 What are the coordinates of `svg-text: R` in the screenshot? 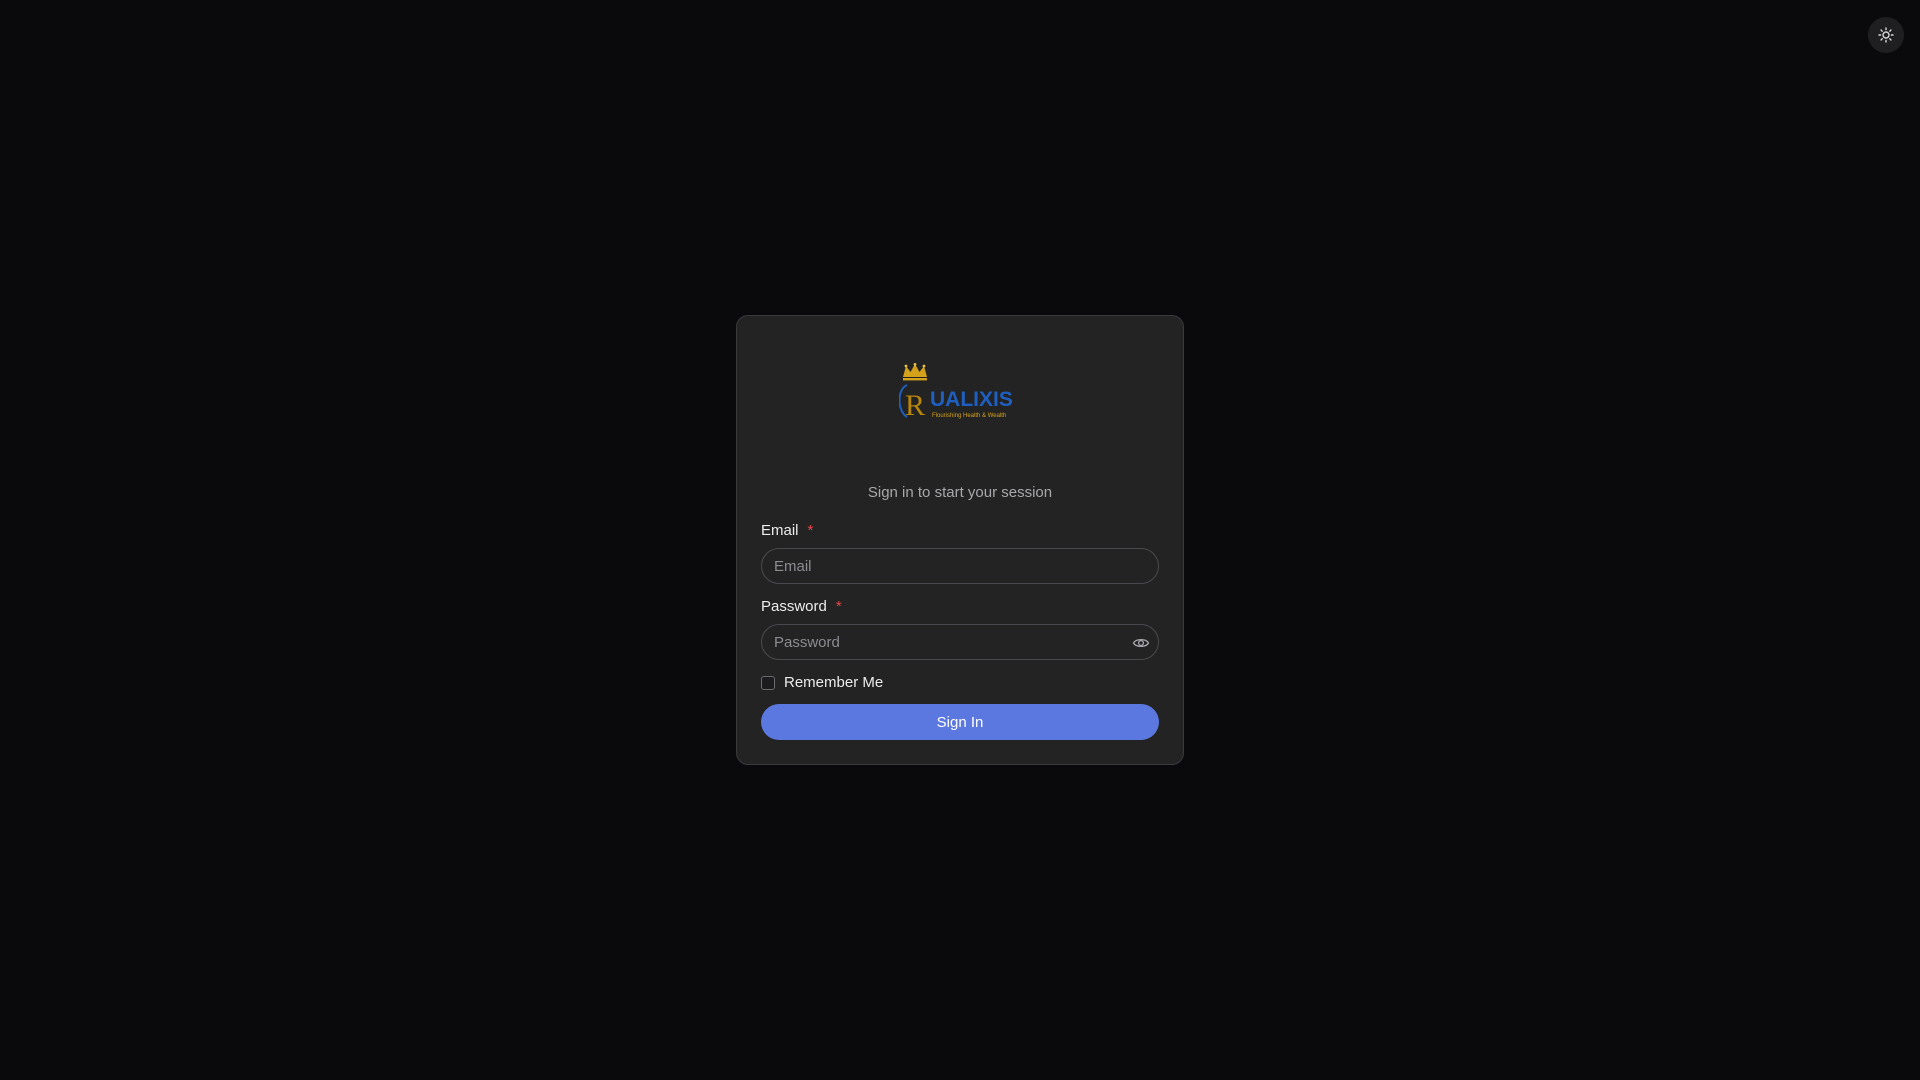 It's located at (915, 405).